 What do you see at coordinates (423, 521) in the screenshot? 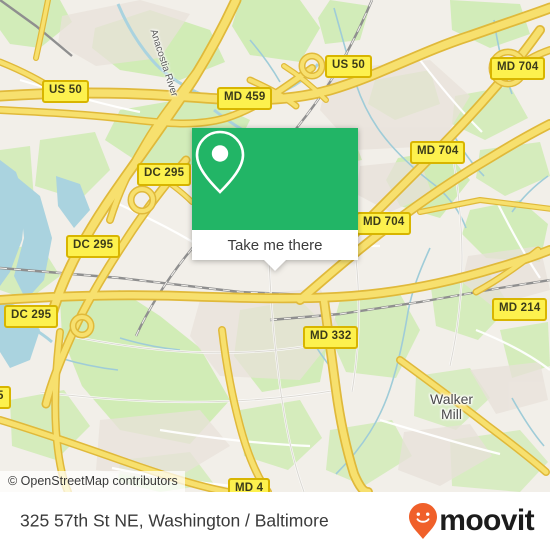
I see `moovit-pin-smiley-icon` at bounding box center [423, 521].